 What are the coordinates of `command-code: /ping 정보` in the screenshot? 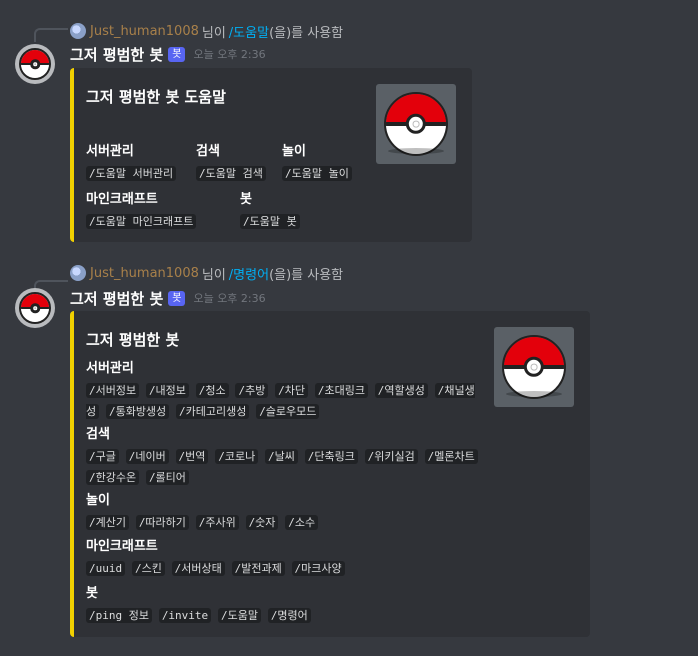 It's located at (119, 615).